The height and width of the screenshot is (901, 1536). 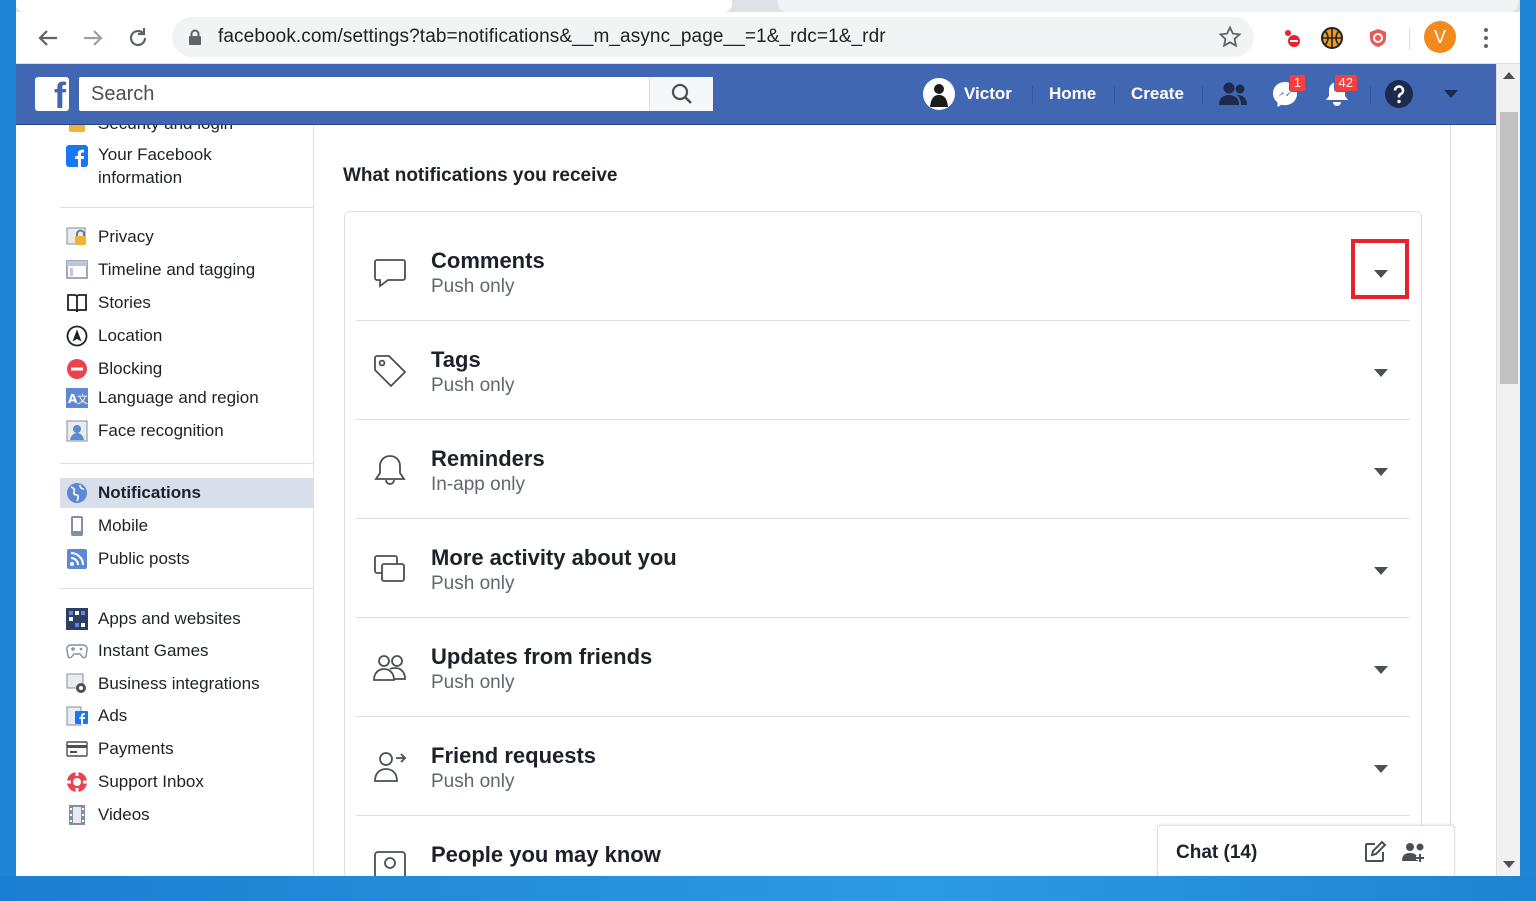 What do you see at coordinates (187, 303) in the screenshot?
I see `sidebar-item-stories: Stories` at bounding box center [187, 303].